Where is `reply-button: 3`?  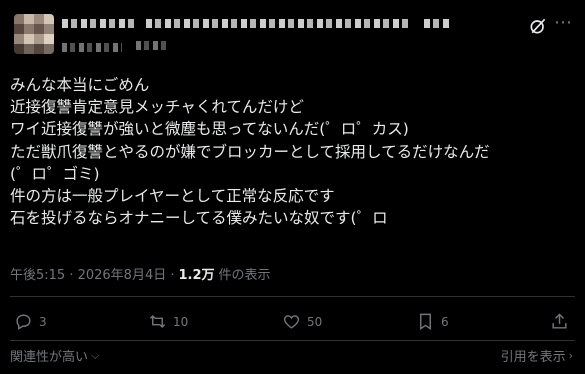 reply-button: 3 is located at coordinates (30, 321).